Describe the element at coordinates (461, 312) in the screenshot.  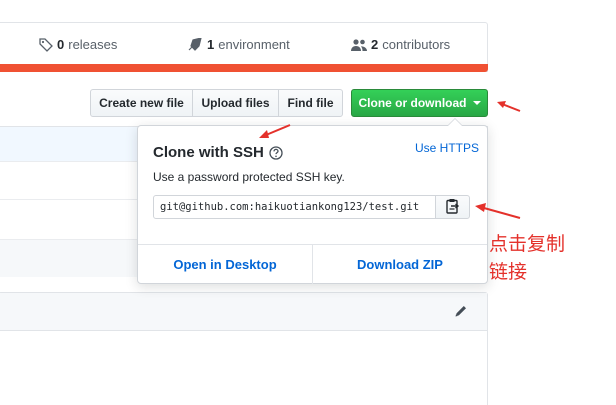
I see `pencil-icon` at that location.